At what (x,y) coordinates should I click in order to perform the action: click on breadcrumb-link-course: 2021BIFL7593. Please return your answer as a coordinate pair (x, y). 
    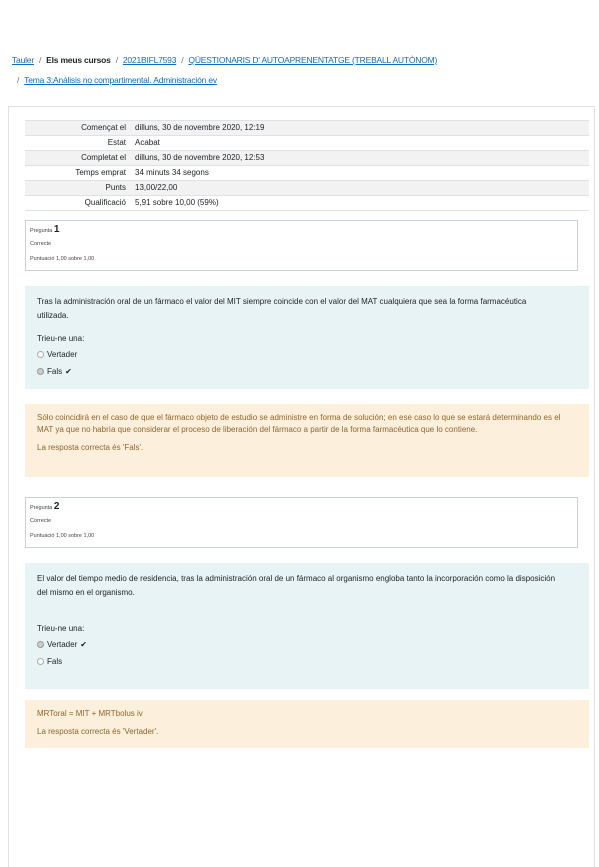
    Looking at the image, I should click on (150, 60).